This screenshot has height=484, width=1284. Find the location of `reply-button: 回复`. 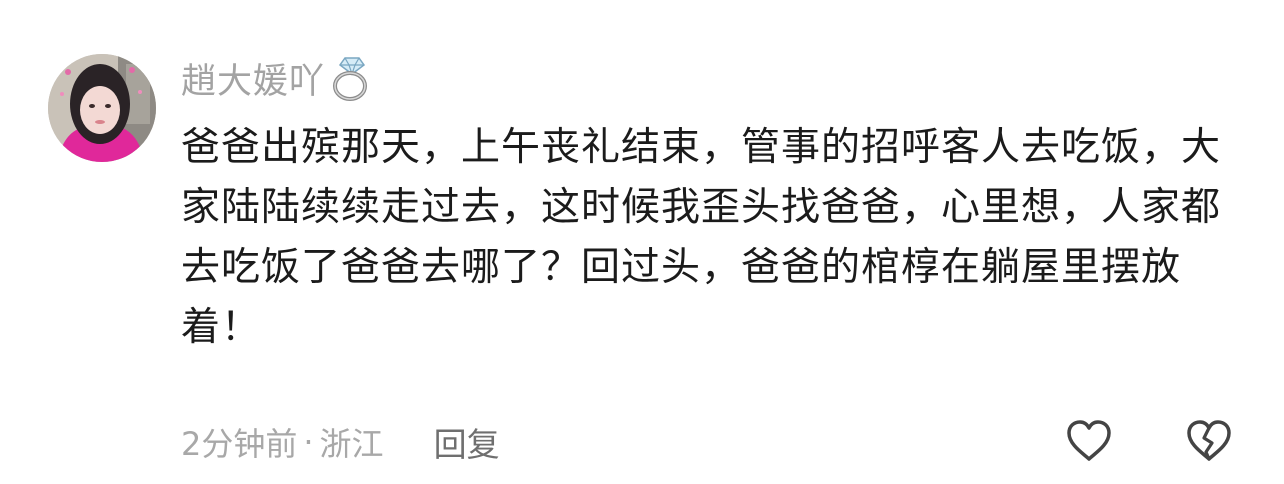

reply-button: 回复 is located at coordinates (467, 442).